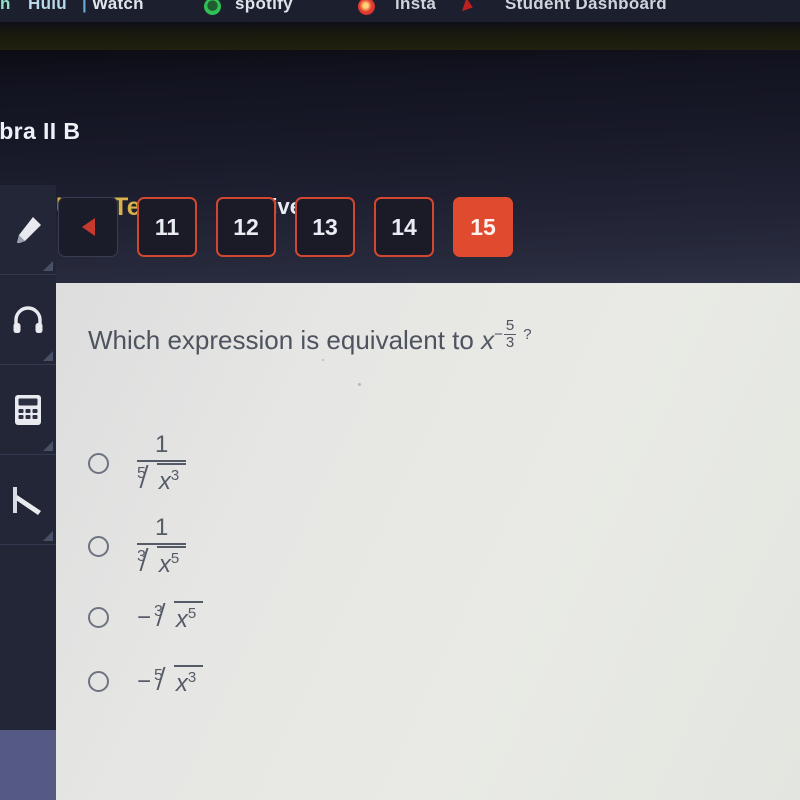 The image size is (800, 800). Describe the element at coordinates (161, 527) in the screenshot. I see `choice-b-numerator: 1` at that location.